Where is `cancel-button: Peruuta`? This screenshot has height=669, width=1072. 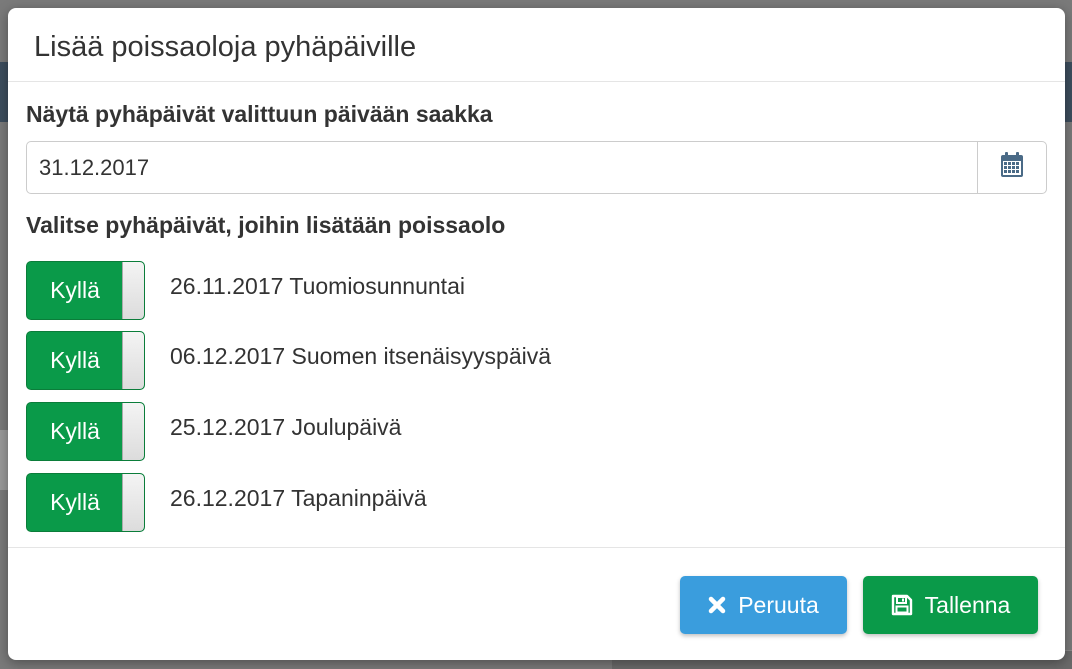 cancel-button: Peruuta is located at coordinates (763, 605).